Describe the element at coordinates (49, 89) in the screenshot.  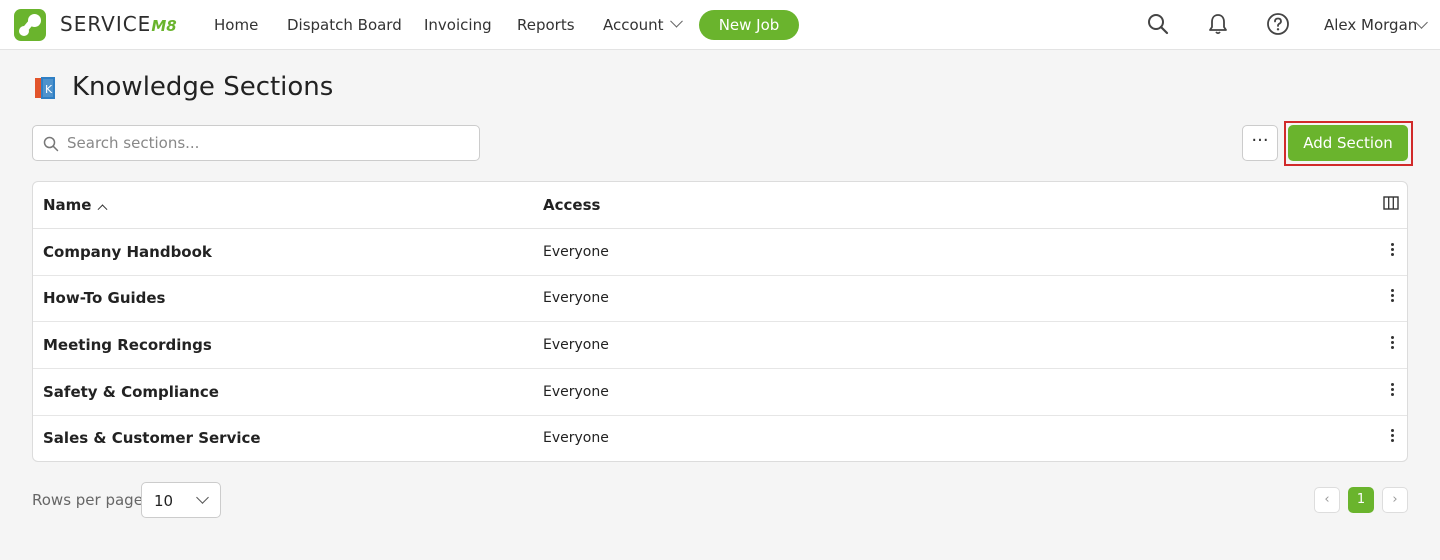
I see `svg-text: K` at that location.